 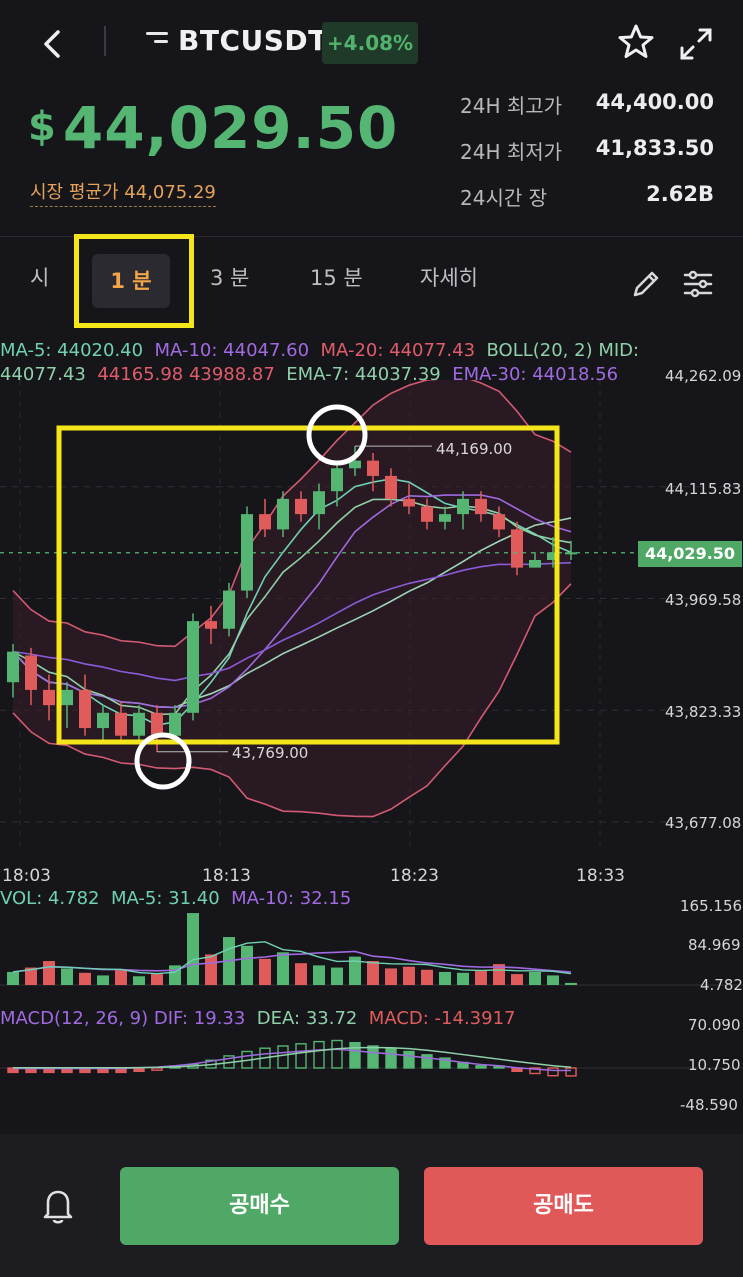 What do you see at coordinates (292, 958) in the screenshot?
I see `volume-ma5-line` at bounding box center [292, 958].